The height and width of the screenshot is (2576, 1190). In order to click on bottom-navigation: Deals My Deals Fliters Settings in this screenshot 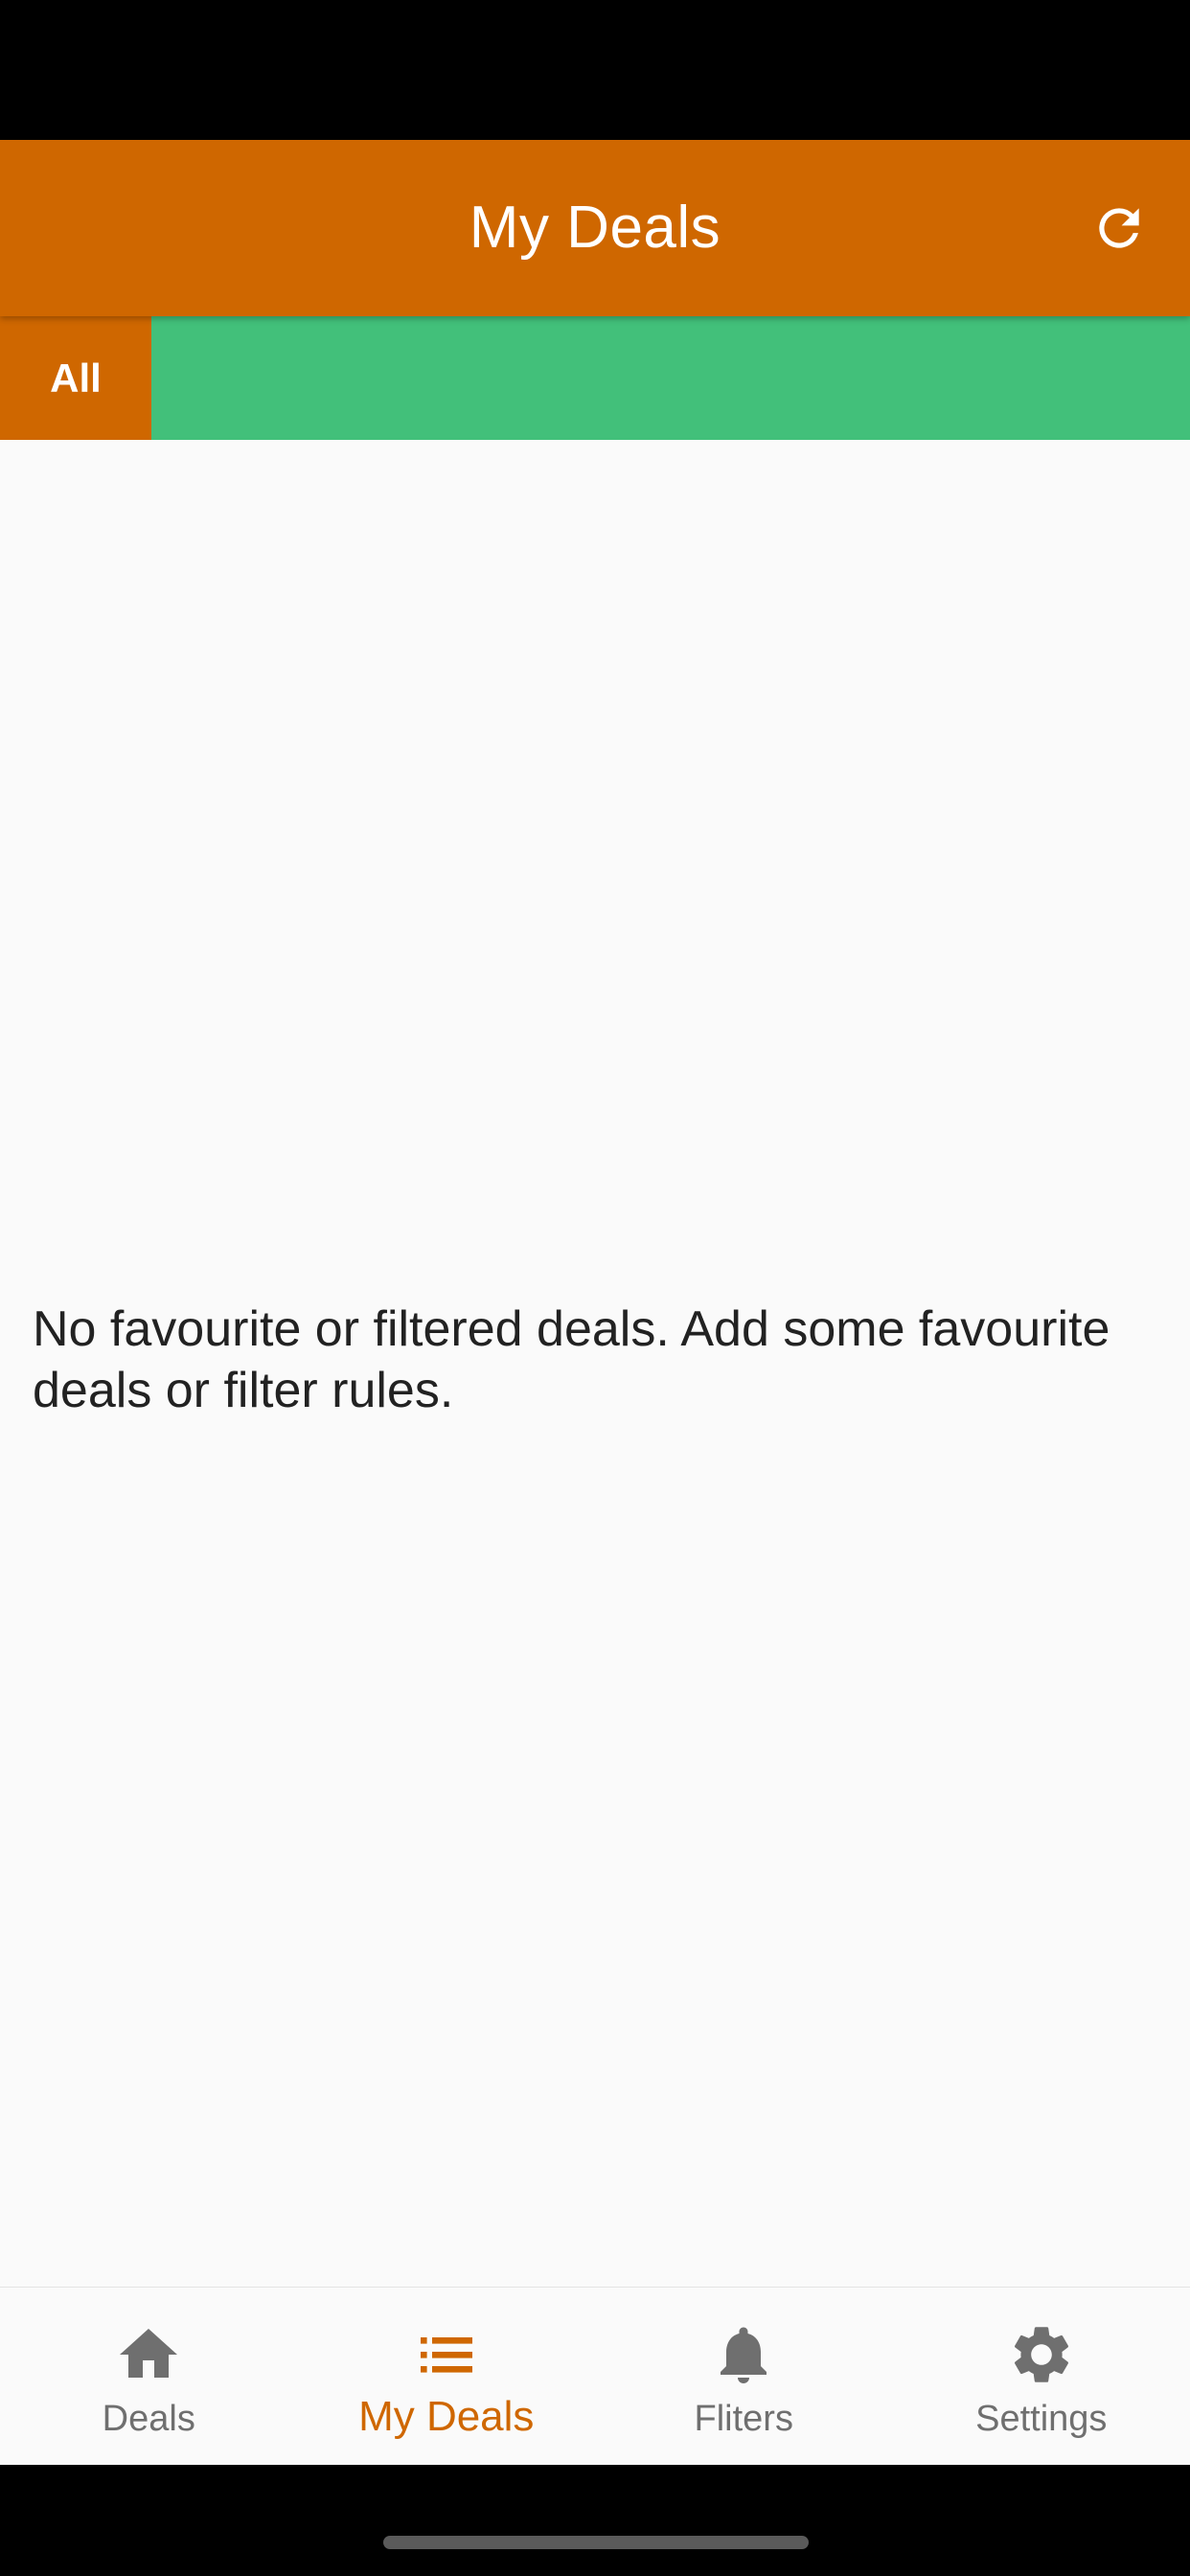, I will do `click(595, 2376)`.